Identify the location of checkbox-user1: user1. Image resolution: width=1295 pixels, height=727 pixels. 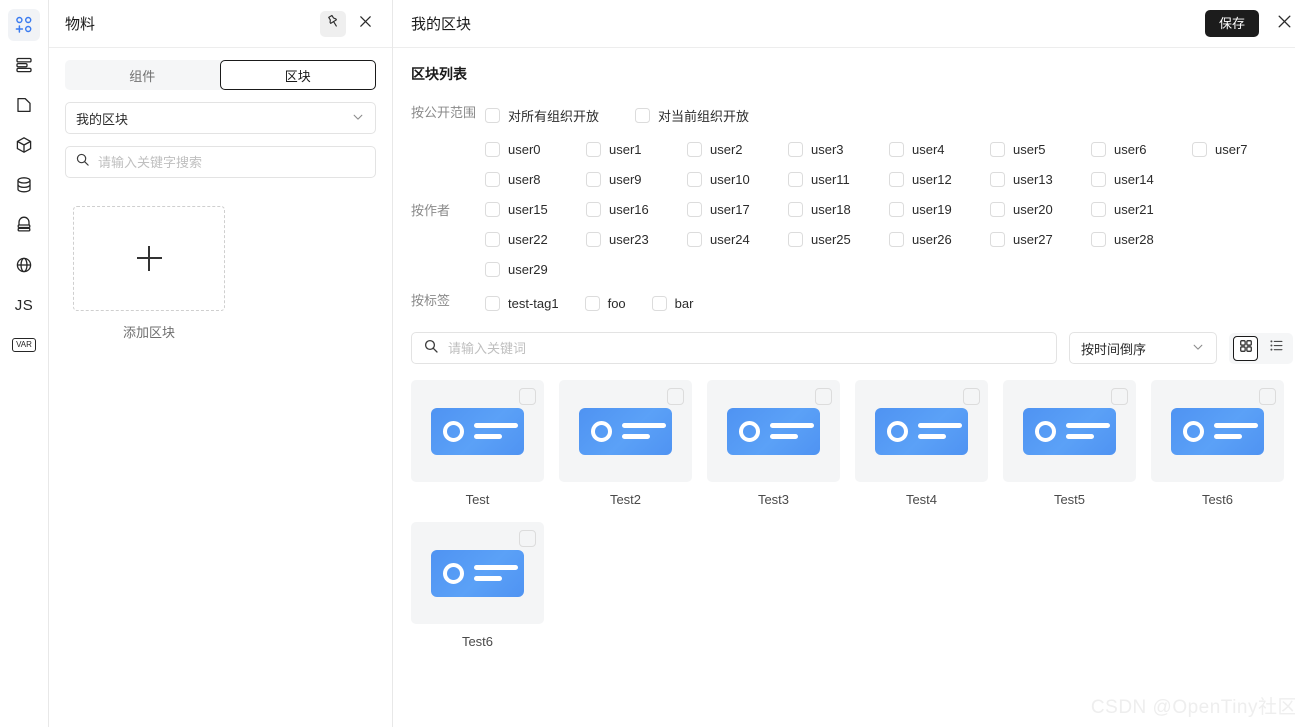
(636, 149).